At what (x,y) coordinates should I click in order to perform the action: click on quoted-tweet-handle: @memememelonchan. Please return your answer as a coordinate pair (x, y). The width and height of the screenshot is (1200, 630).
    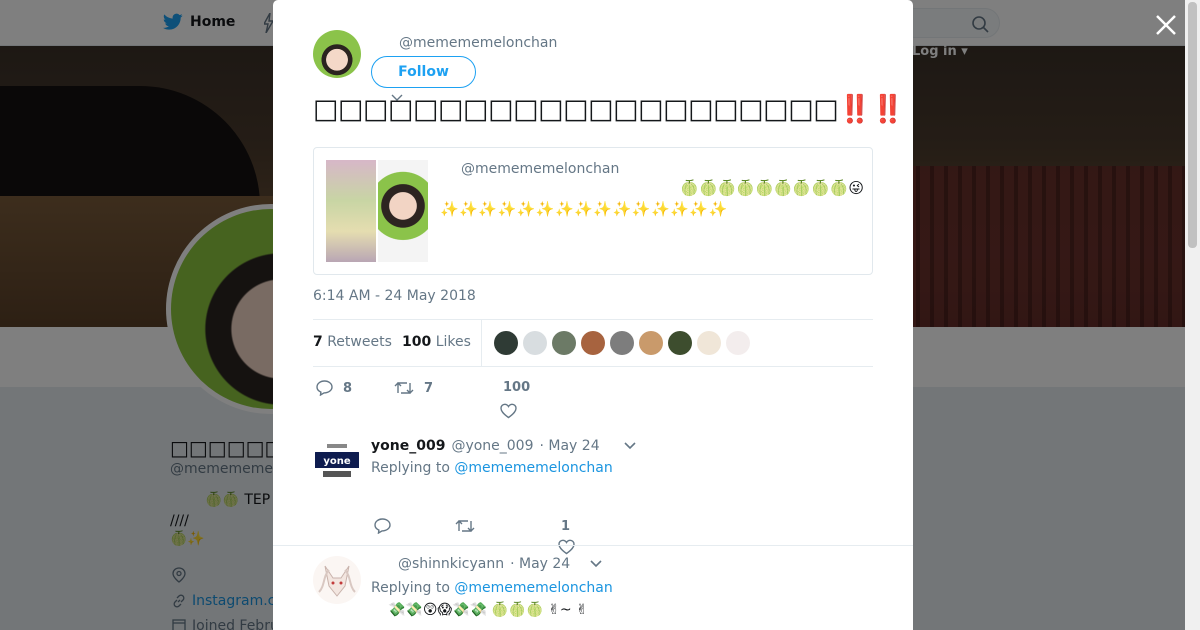
    Looking at the image, I should click on (540, 169).